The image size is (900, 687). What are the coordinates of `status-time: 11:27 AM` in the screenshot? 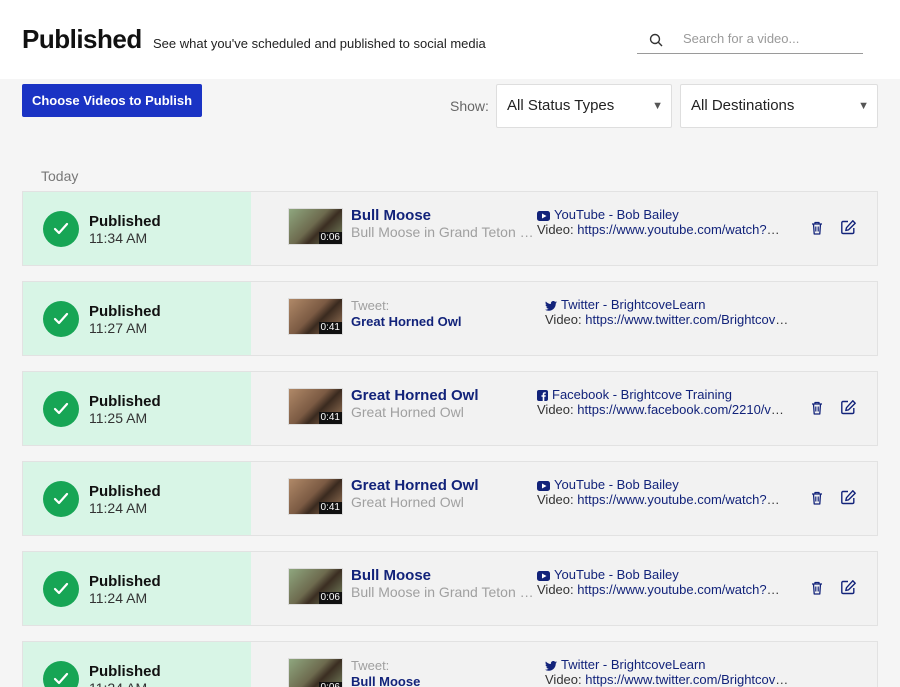 It's located at (118, 328).